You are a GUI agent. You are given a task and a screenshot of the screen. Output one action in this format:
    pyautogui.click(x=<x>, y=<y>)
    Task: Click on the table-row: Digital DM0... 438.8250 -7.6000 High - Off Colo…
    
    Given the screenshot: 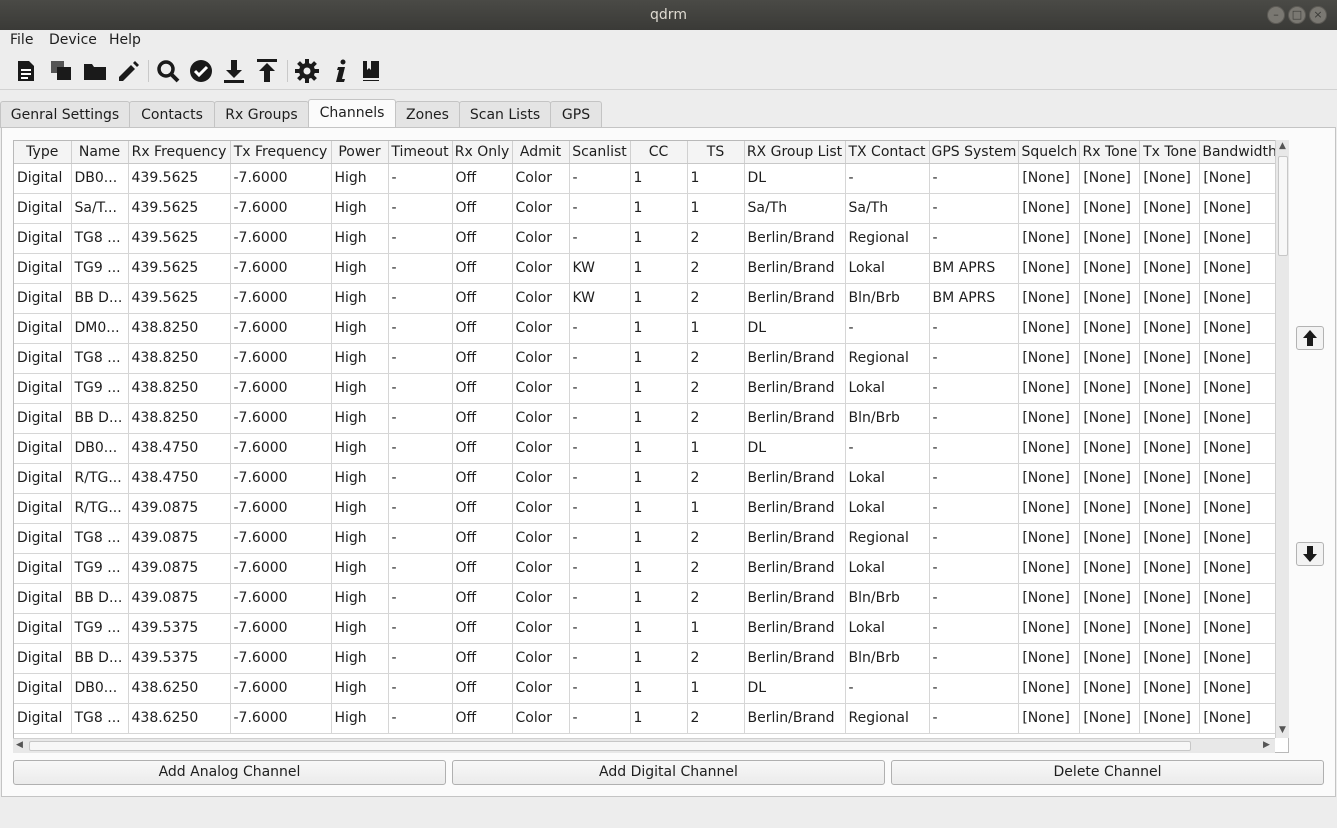 What is the action you would take?
    pyautogui.click(x=647, y=328)
    